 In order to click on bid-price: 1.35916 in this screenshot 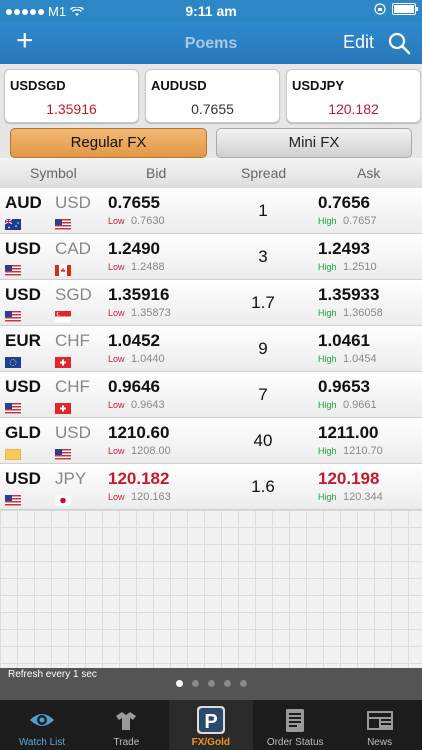, I will do `click(139, 294)`.